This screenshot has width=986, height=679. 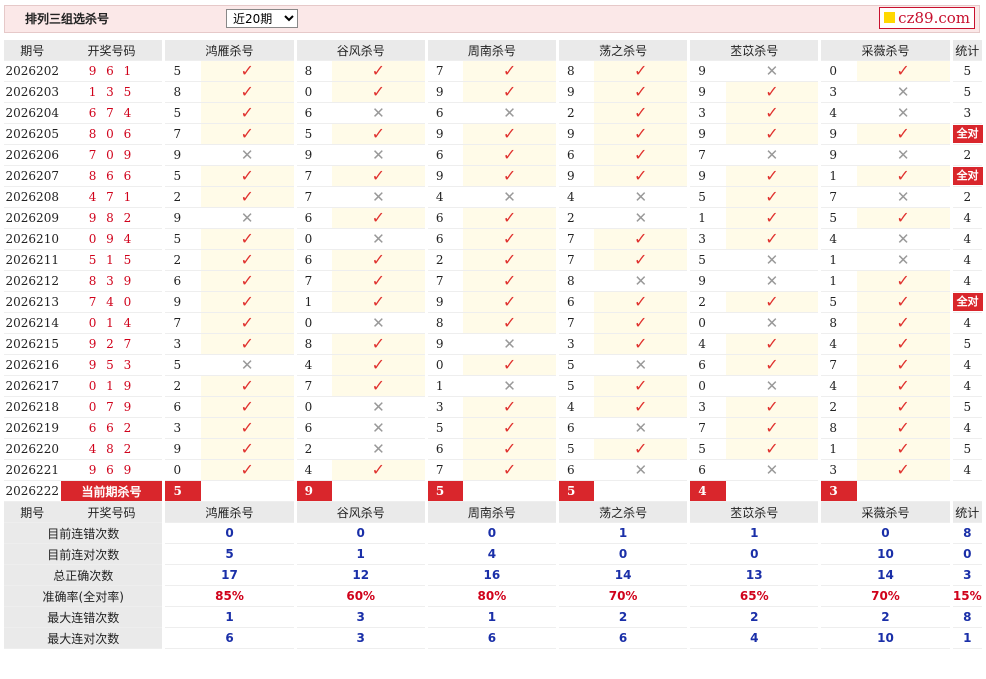 What do you see at coordinates (32, 428) in the screenshot?
I see `issue-cell: 2026219` at bounding box center [32, 428].